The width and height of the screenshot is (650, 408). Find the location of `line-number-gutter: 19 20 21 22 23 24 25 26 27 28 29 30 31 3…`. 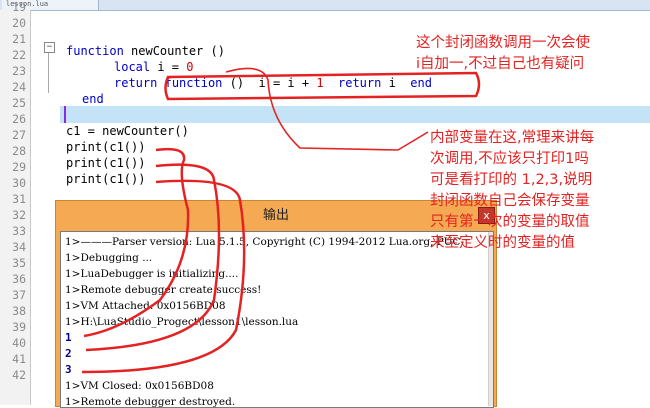

line-number-gutter: 19 20 21 22 23 24 25 26 27 28 29 30 31 3… is located at coordinates (15, 202).